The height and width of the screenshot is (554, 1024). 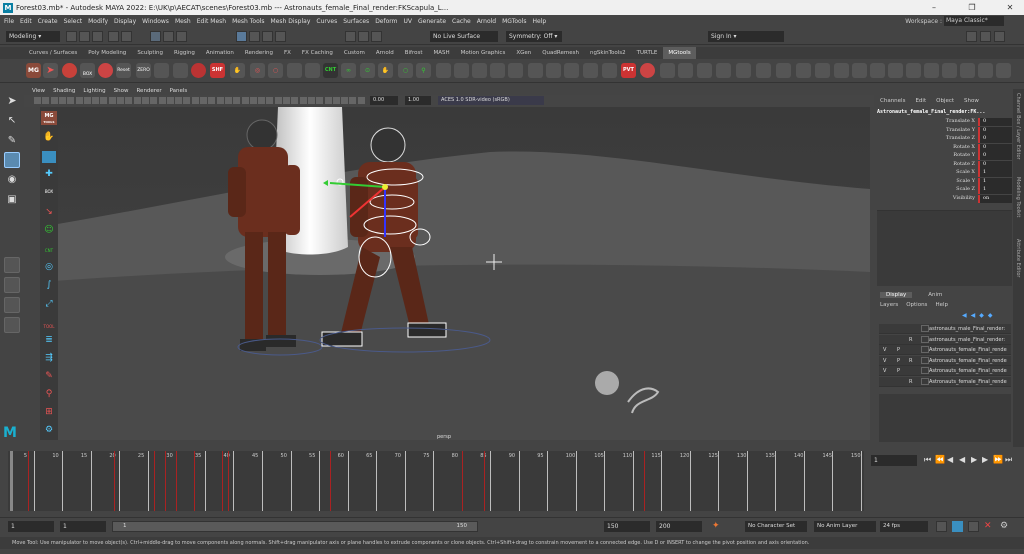 What do you see at coordinates (995, 122) in the screenshot?
I see `channel-value: 0` at bounding box center [995, 122].